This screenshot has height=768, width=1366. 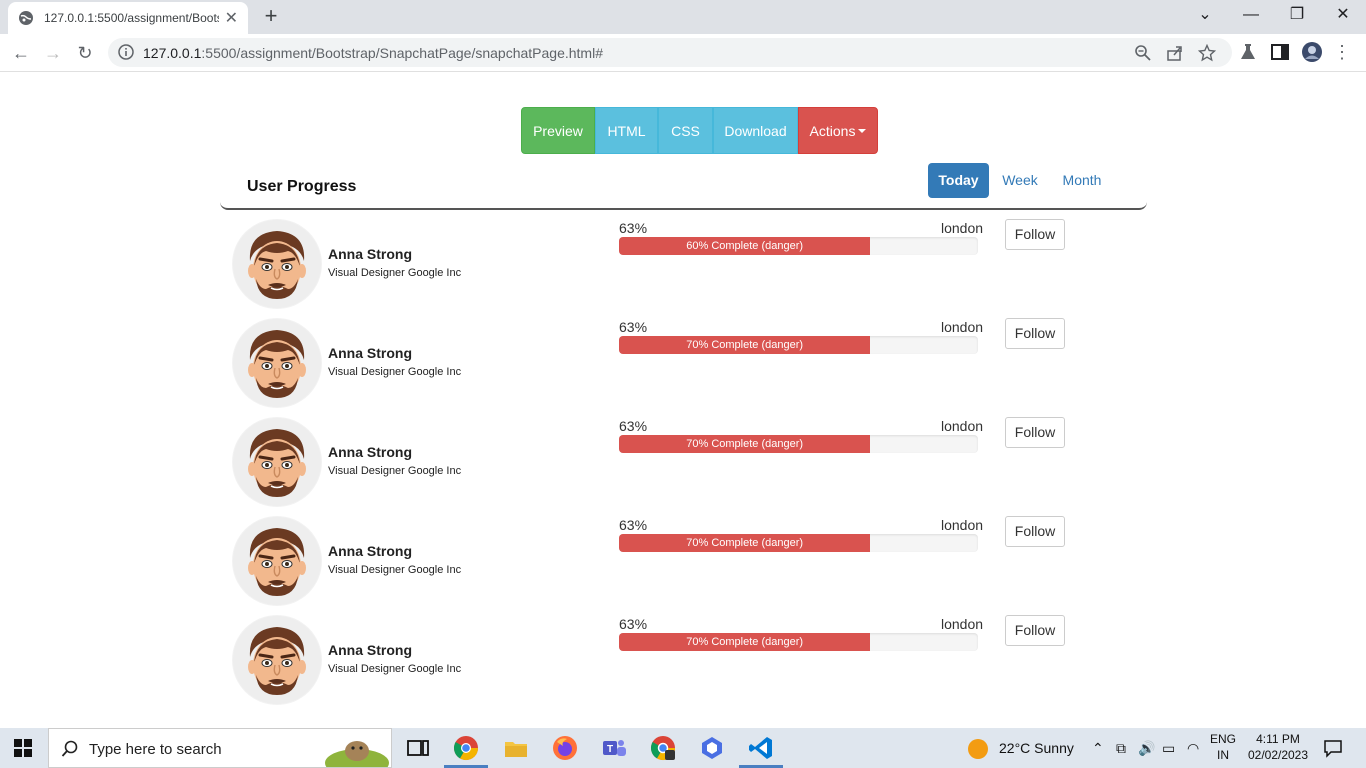 What do you see at coordinates (958, 180) in the screenshot?
I see `tab-today: Today` at bounding box center [958, 180].